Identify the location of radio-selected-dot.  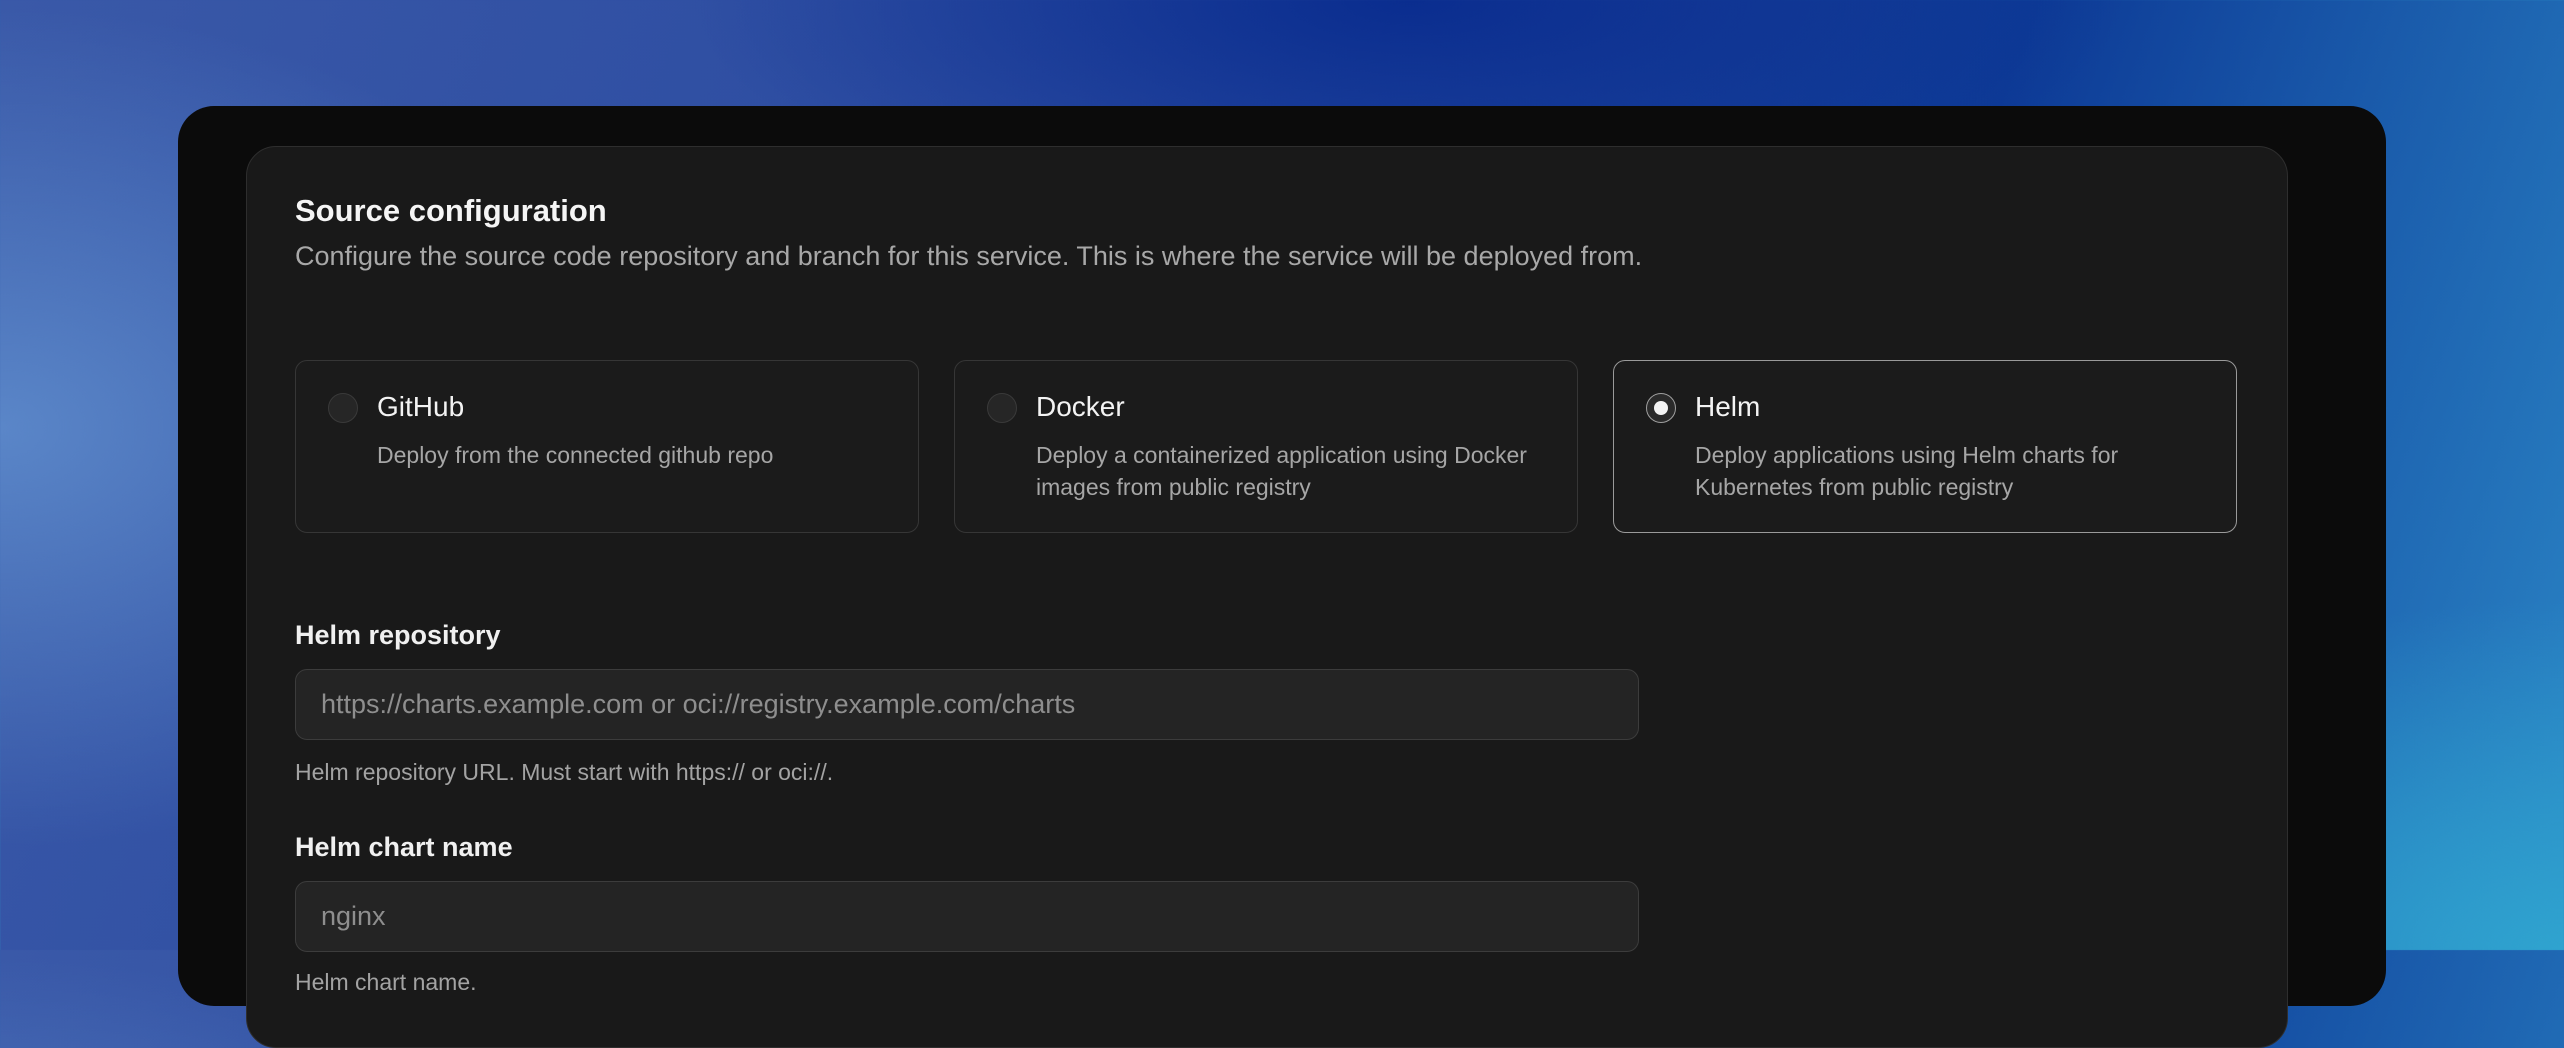
(1661, 408).